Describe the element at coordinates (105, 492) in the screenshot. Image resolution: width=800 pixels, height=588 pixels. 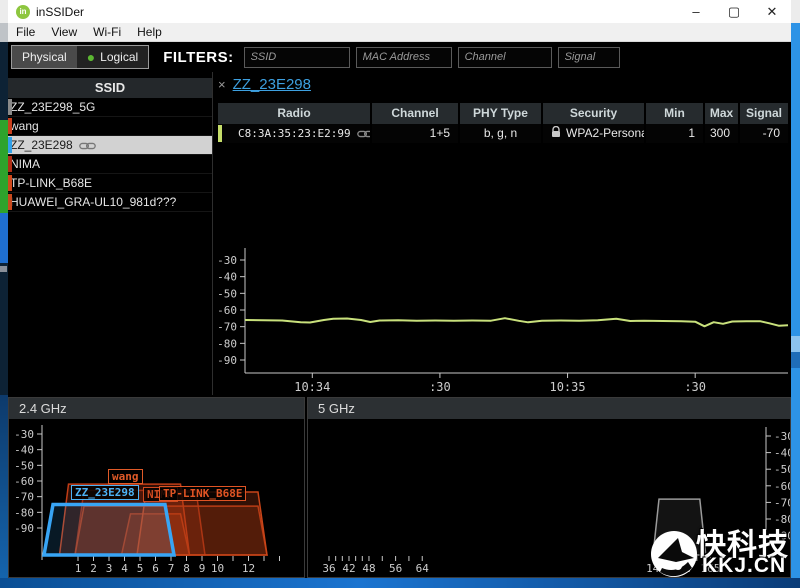
I see `network-label-zz_23e298: ZZ_23E298` at that location.